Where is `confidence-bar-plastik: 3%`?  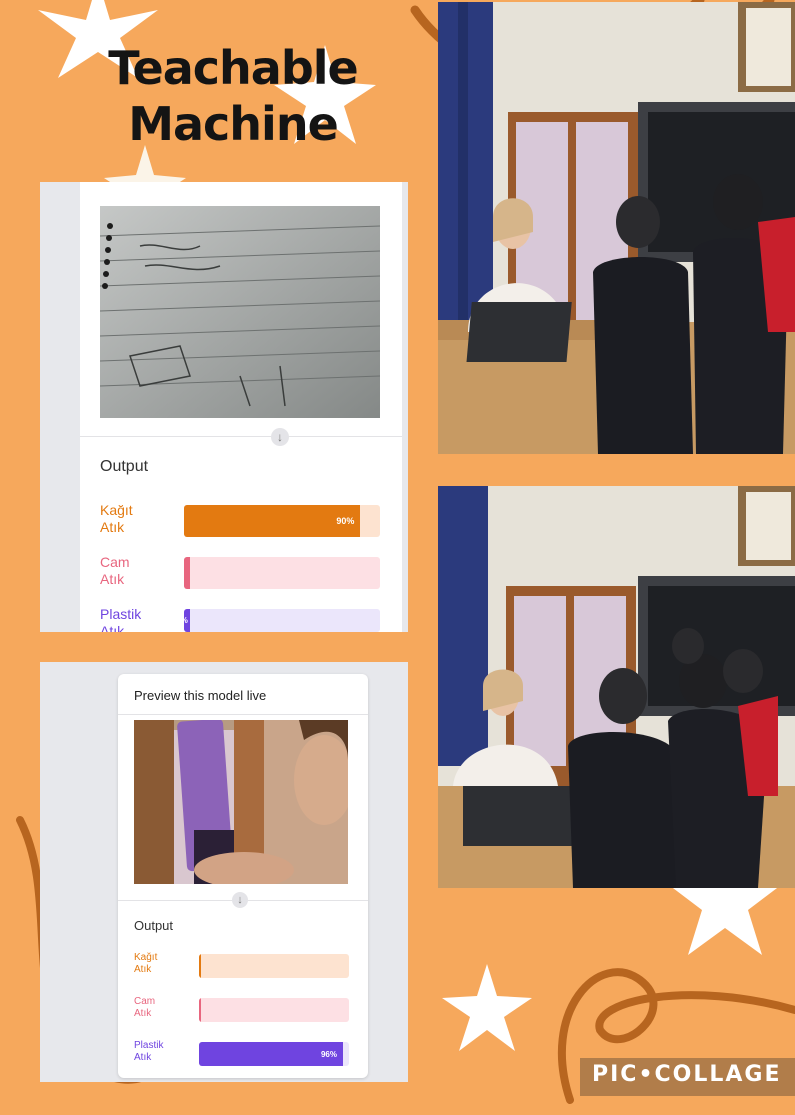
confidence-bar-plastik: 3% is located at coordinates (282, 620).